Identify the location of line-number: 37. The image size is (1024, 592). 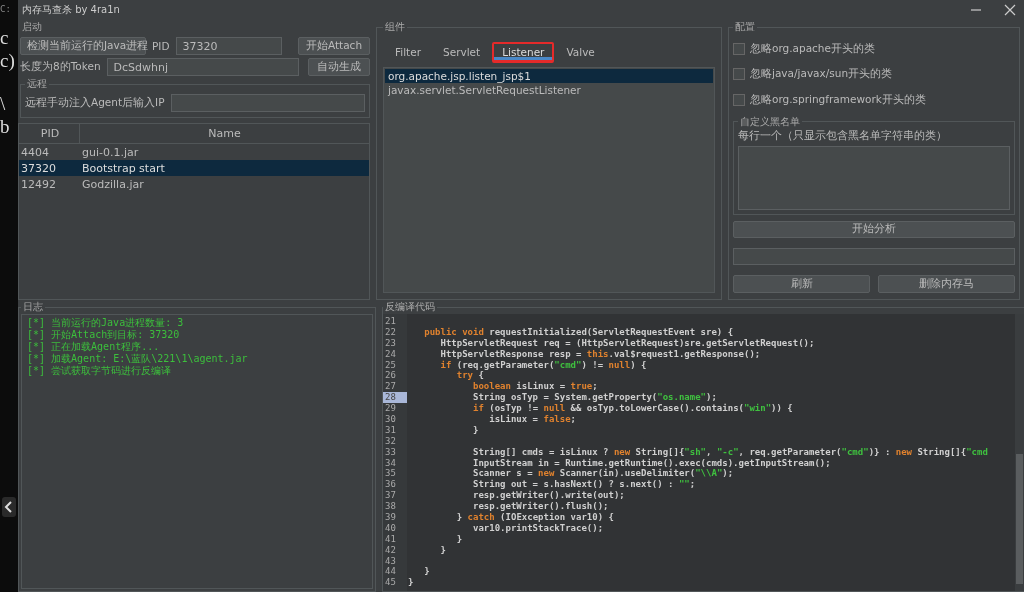
(390, 496).